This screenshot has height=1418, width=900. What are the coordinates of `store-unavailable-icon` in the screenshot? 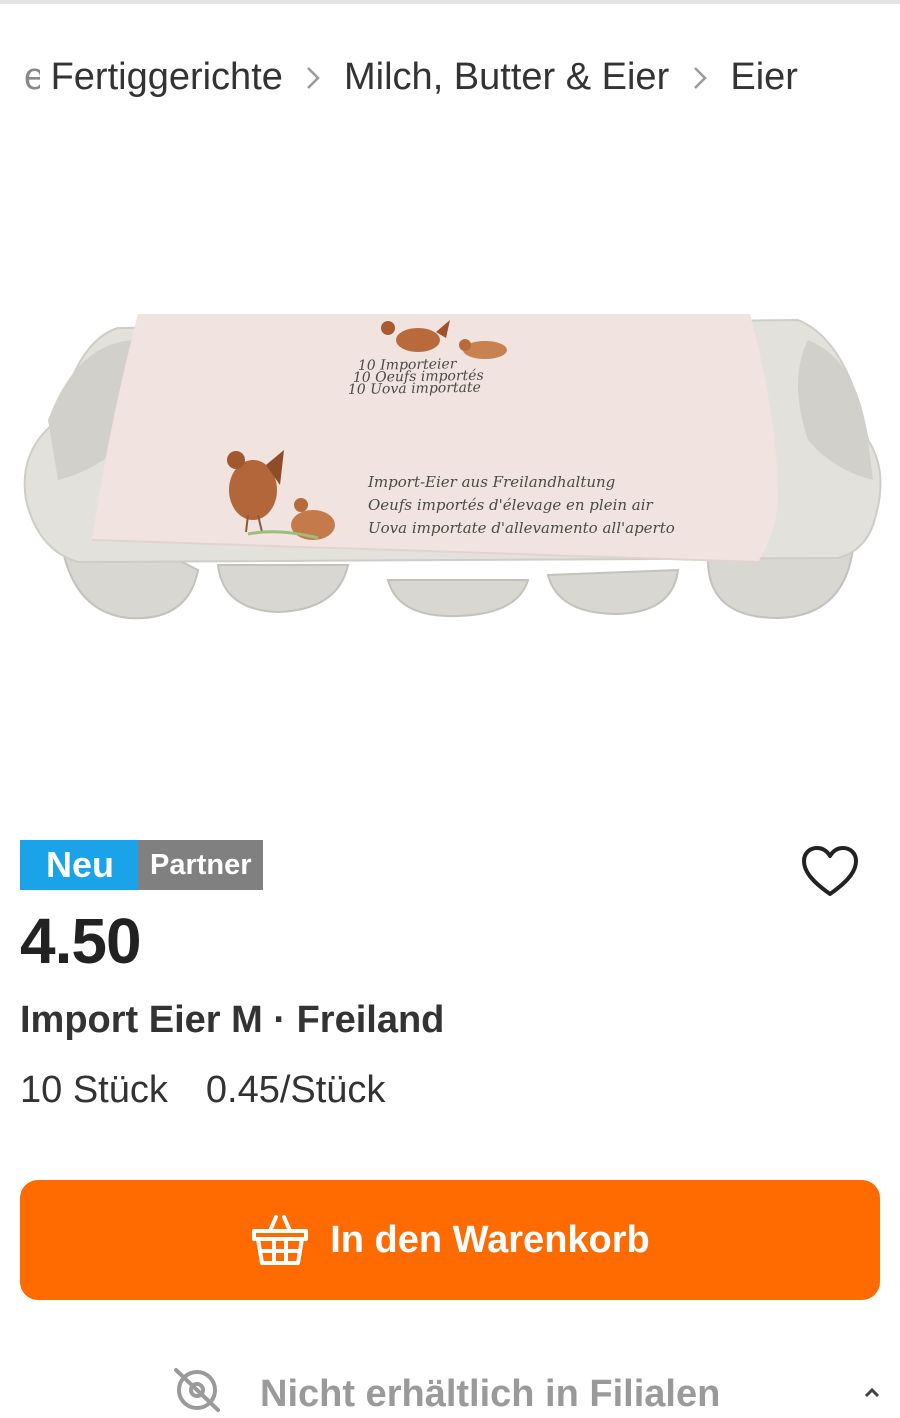 It's located at (197, 1390).